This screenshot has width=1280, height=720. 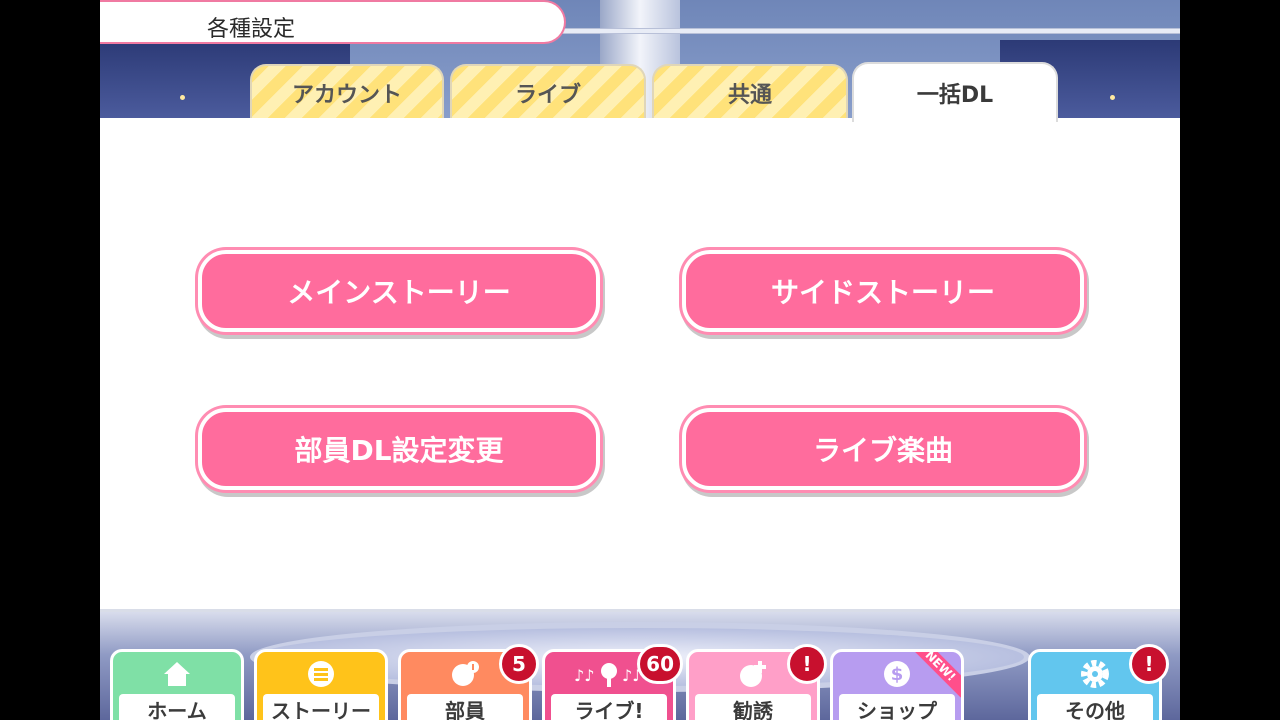 I want to click on notification-badge: 5, so click(x=519, y=664).